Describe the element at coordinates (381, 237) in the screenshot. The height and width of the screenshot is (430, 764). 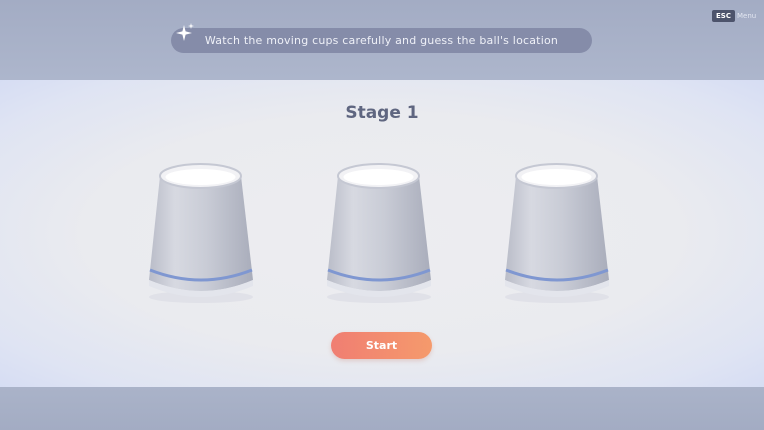
I see `cup-middle` at that location.